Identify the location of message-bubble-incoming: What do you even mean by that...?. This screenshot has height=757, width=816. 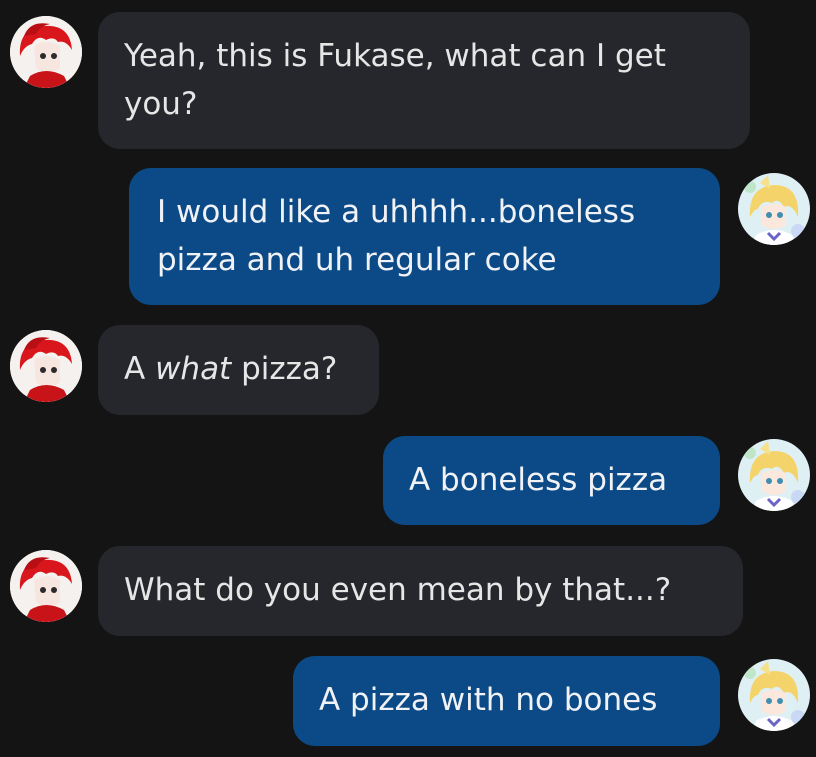
(420, 591).